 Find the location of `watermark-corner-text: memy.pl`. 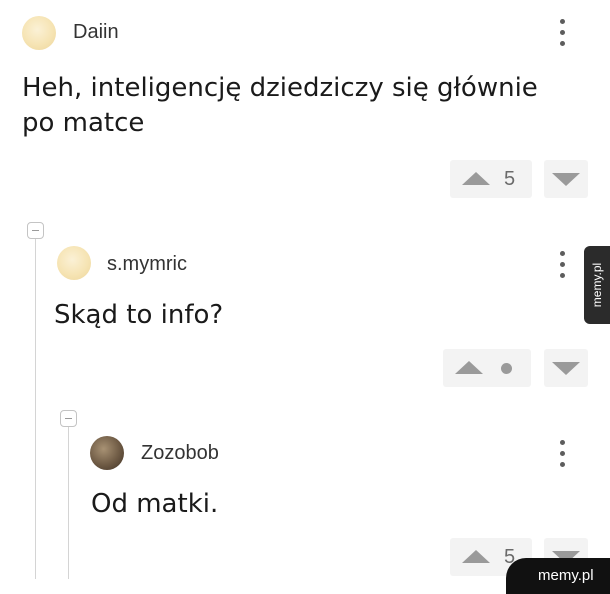

watermark-corner-text: memy.pl is located at coordinates (566, 575).